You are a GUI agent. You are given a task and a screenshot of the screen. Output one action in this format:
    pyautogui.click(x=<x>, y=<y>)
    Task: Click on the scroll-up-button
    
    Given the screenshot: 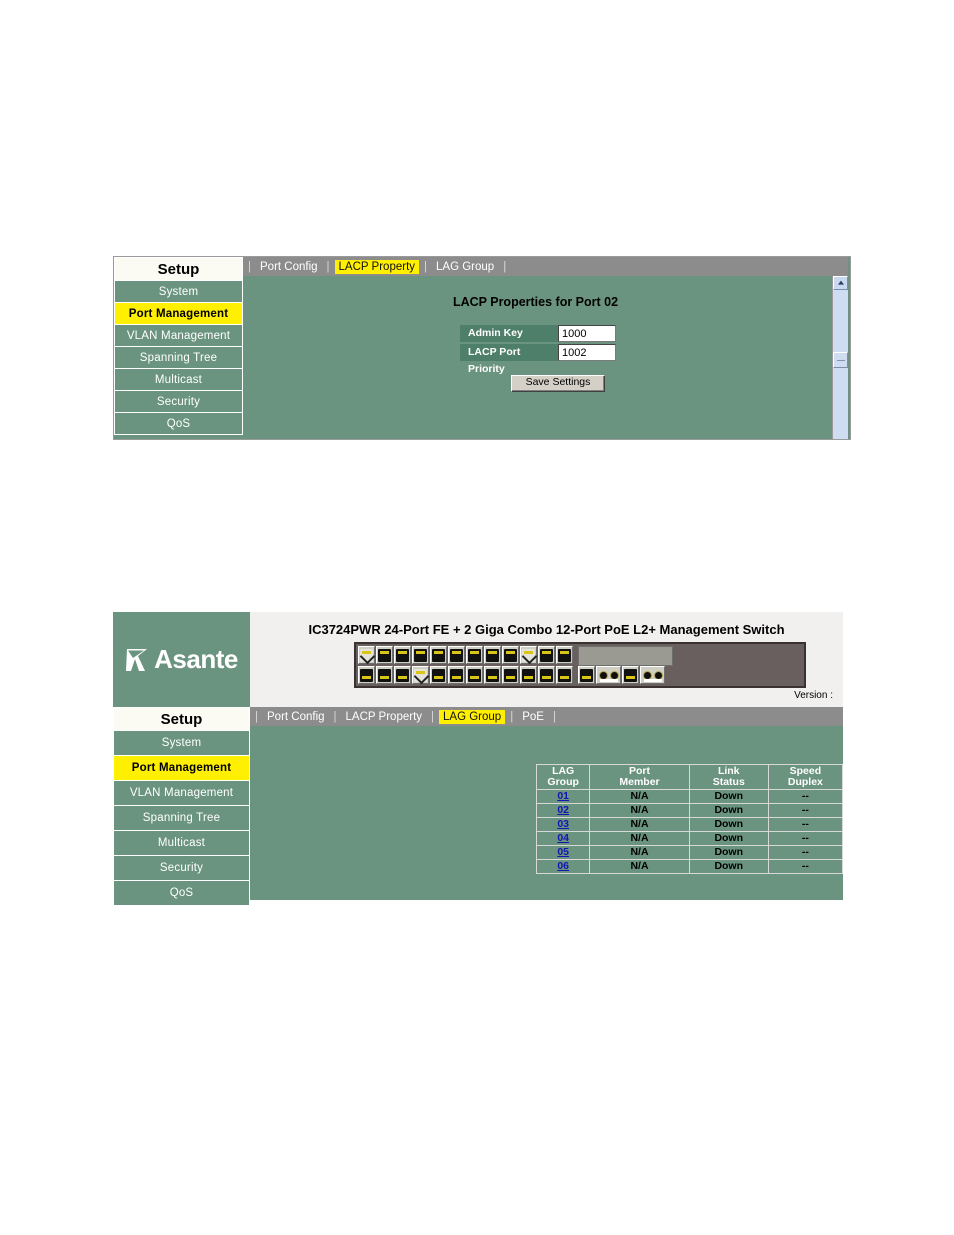 What is the action you would take?
    pyautogui.click(x=840, y=283)
    